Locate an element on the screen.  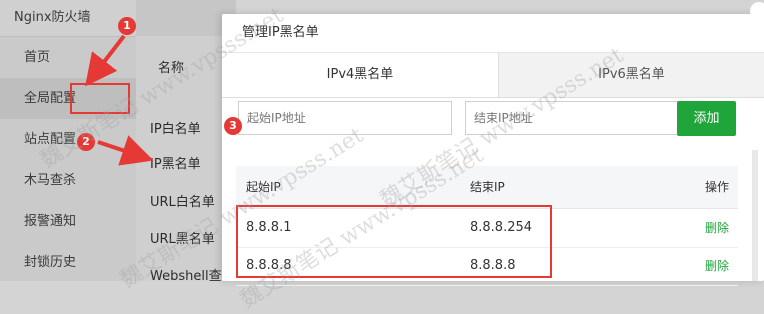
annotation-badge-1: 1 is located at coordinates (127, 26).